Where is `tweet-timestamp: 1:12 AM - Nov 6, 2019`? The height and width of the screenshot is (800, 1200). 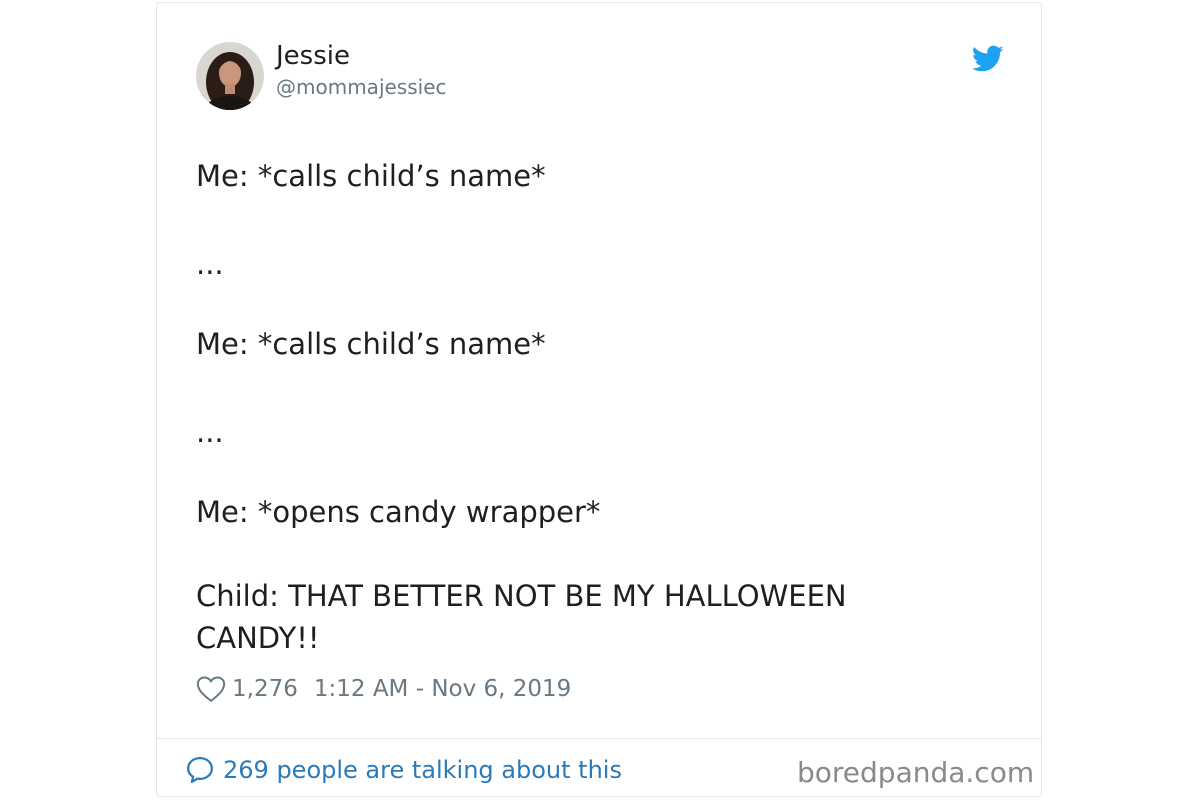
tweet-timestamp: 1:12 AM - Nov 6, 2019 is located at coordinates (442, 689).